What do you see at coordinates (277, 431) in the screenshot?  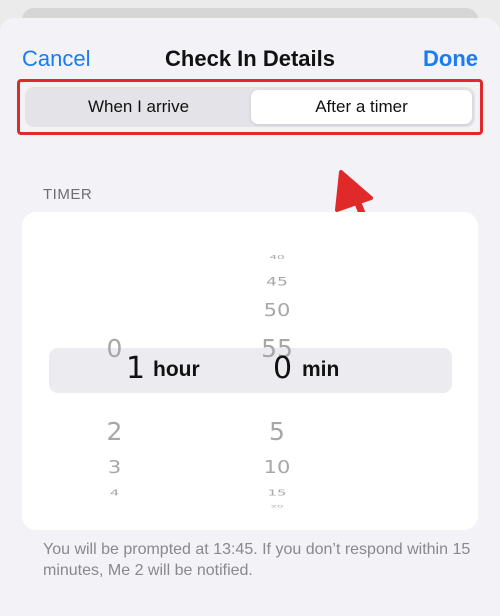 I see `minute-option: 5` at bounding box center [277, 431].